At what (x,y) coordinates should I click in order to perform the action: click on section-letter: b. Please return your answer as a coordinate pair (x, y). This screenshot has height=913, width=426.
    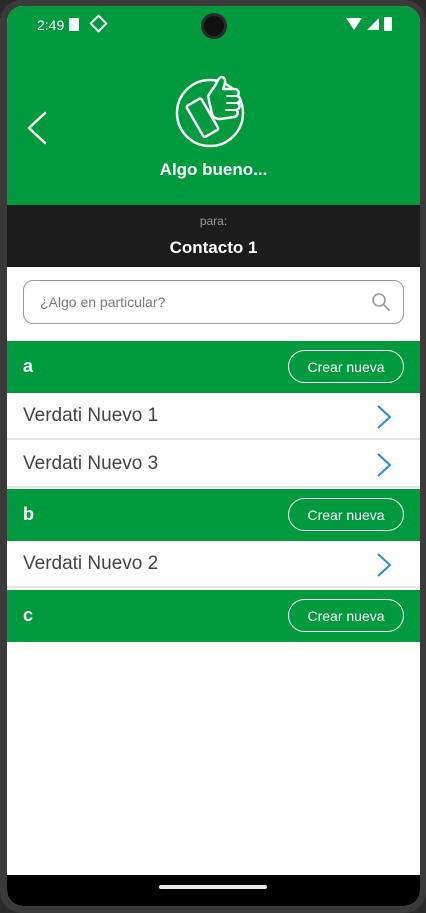
    Looking at the image, I should click on (28, 514).